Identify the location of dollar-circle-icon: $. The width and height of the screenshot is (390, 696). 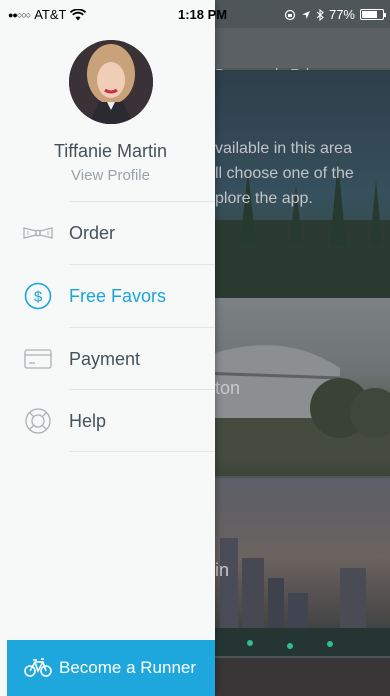
(38, 296).